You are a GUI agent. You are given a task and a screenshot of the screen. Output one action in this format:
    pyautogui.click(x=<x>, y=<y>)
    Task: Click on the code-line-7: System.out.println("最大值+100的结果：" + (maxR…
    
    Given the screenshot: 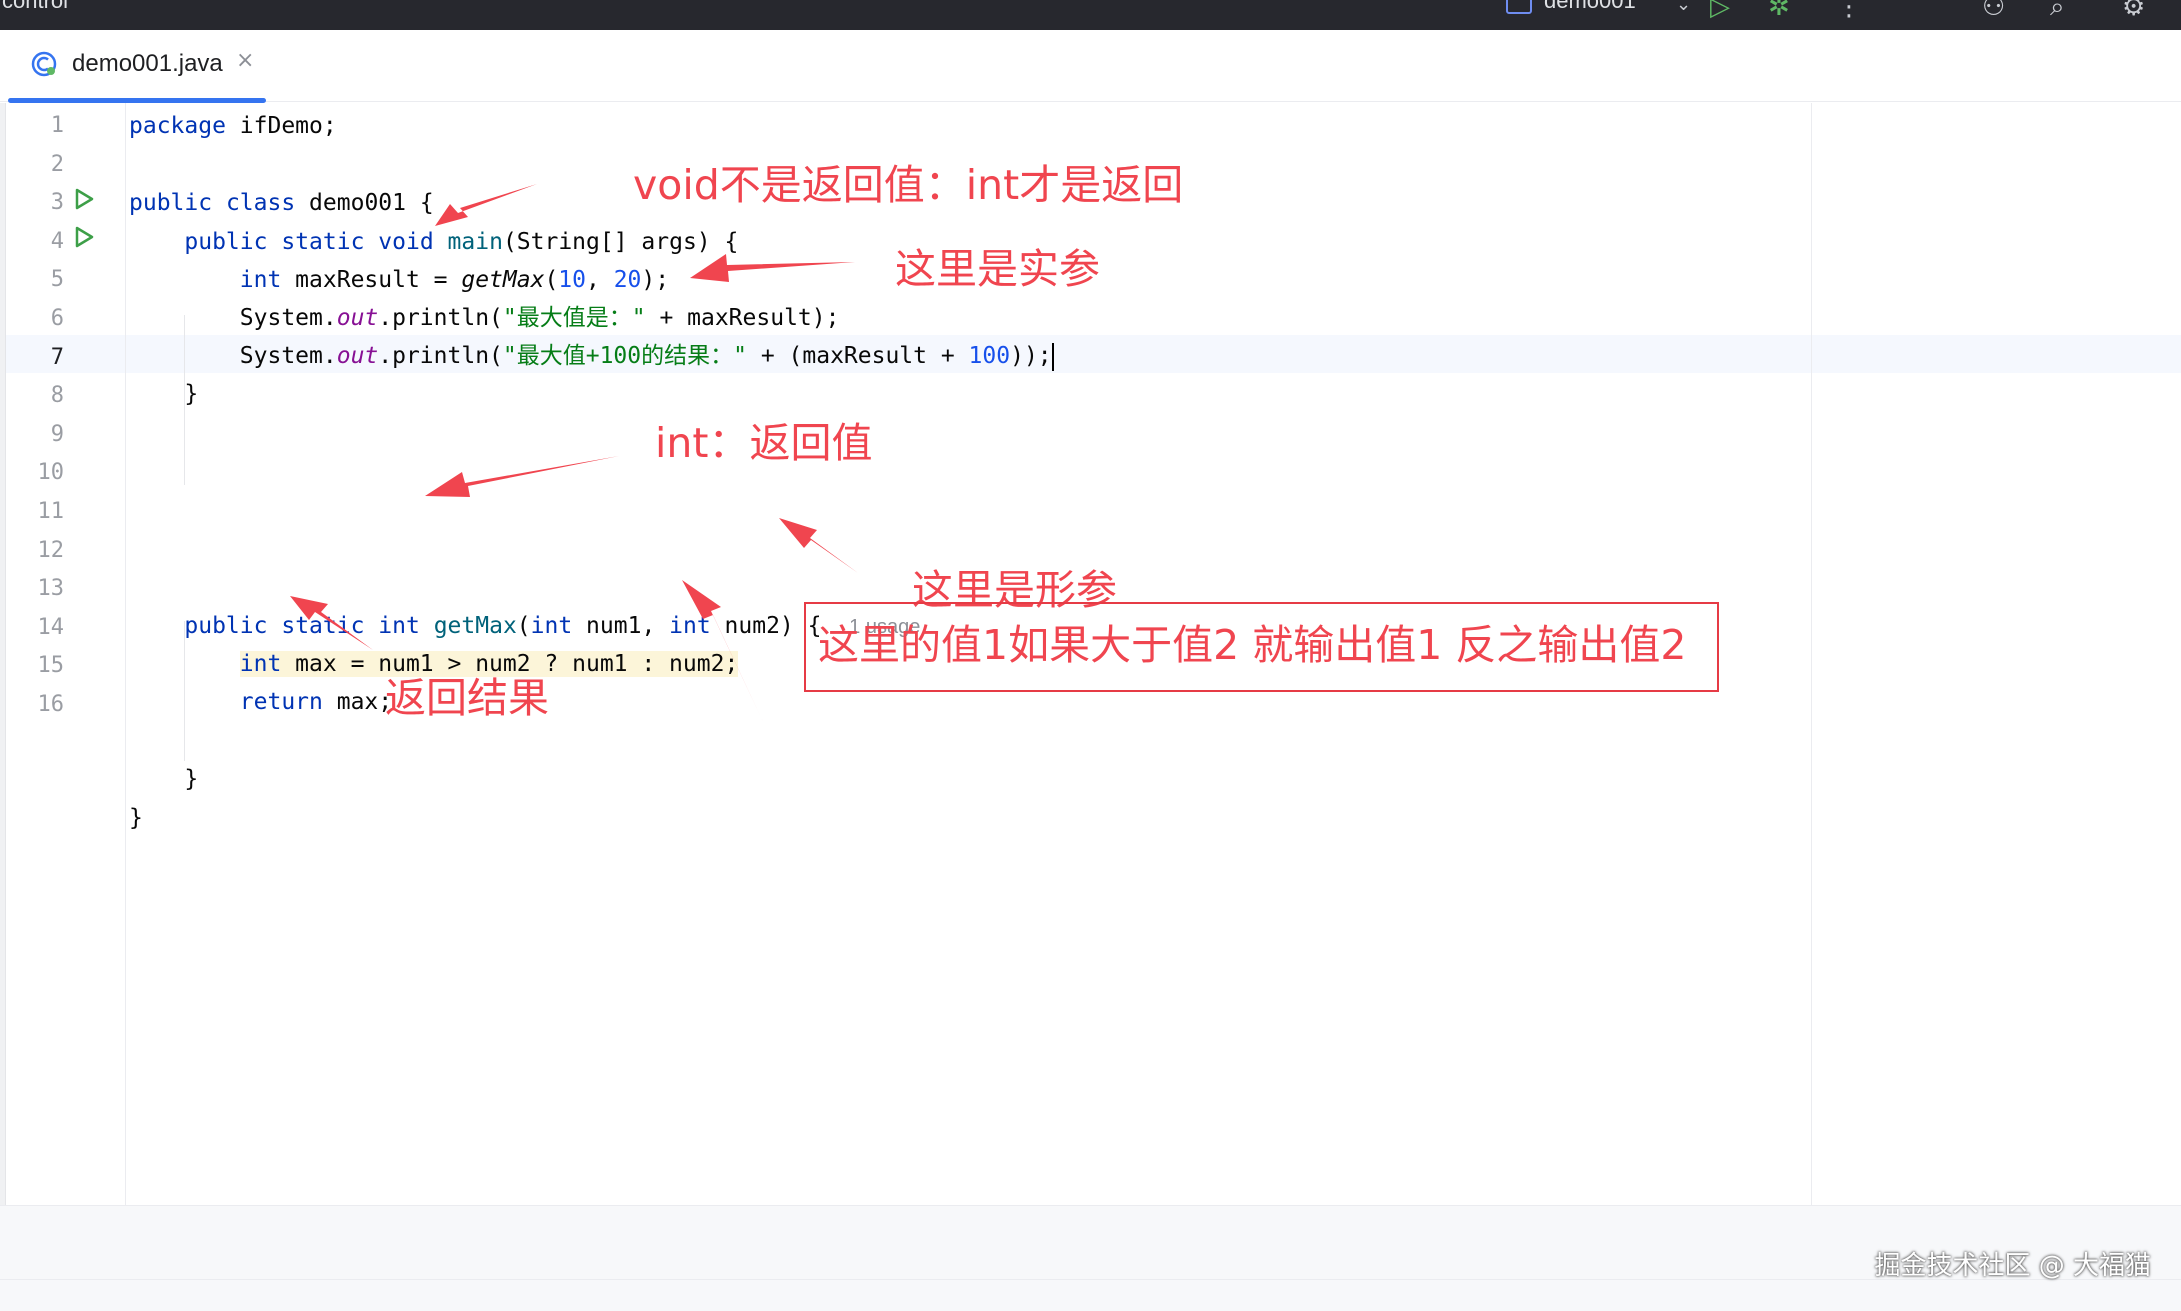 What is the action you would take?
    pyautogui.click(x=591, y=356)
    